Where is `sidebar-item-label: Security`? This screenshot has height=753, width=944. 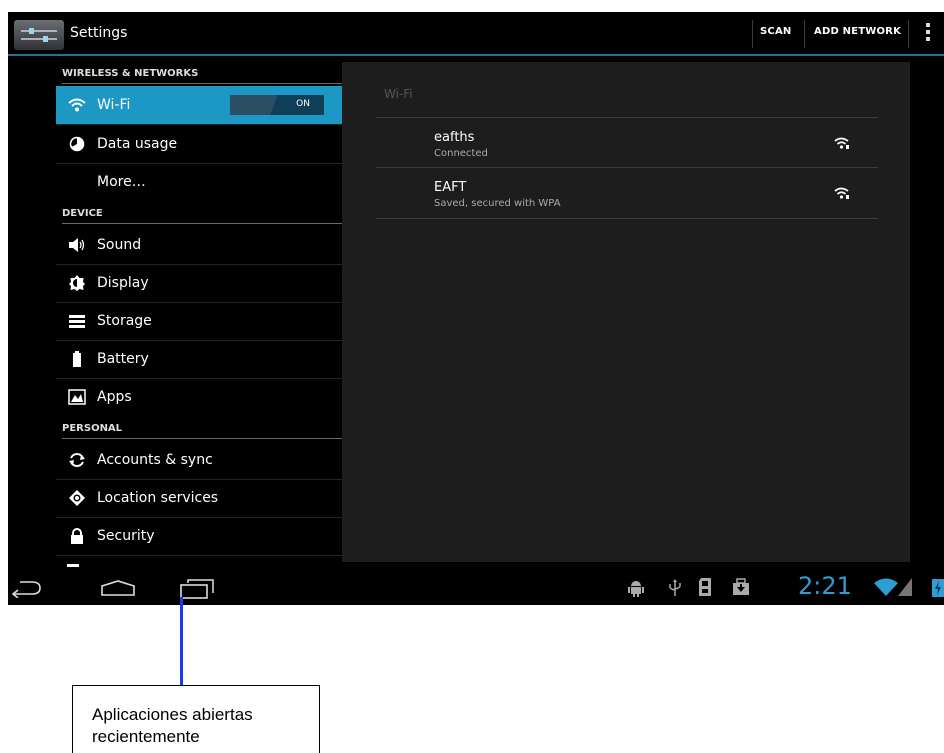
sidebar-item-label: Security is located at coordinates (126, 536).